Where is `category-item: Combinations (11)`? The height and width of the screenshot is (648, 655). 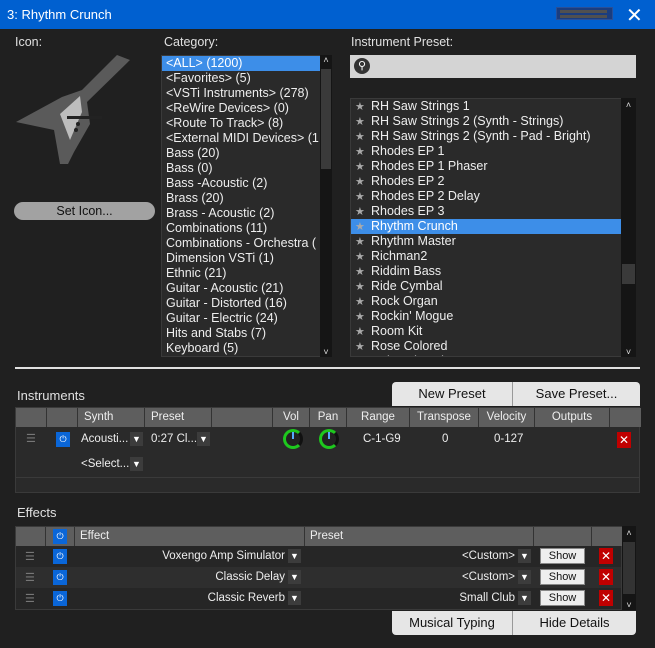
category-item: Combinations (11) is located at coordinates (241, 228).